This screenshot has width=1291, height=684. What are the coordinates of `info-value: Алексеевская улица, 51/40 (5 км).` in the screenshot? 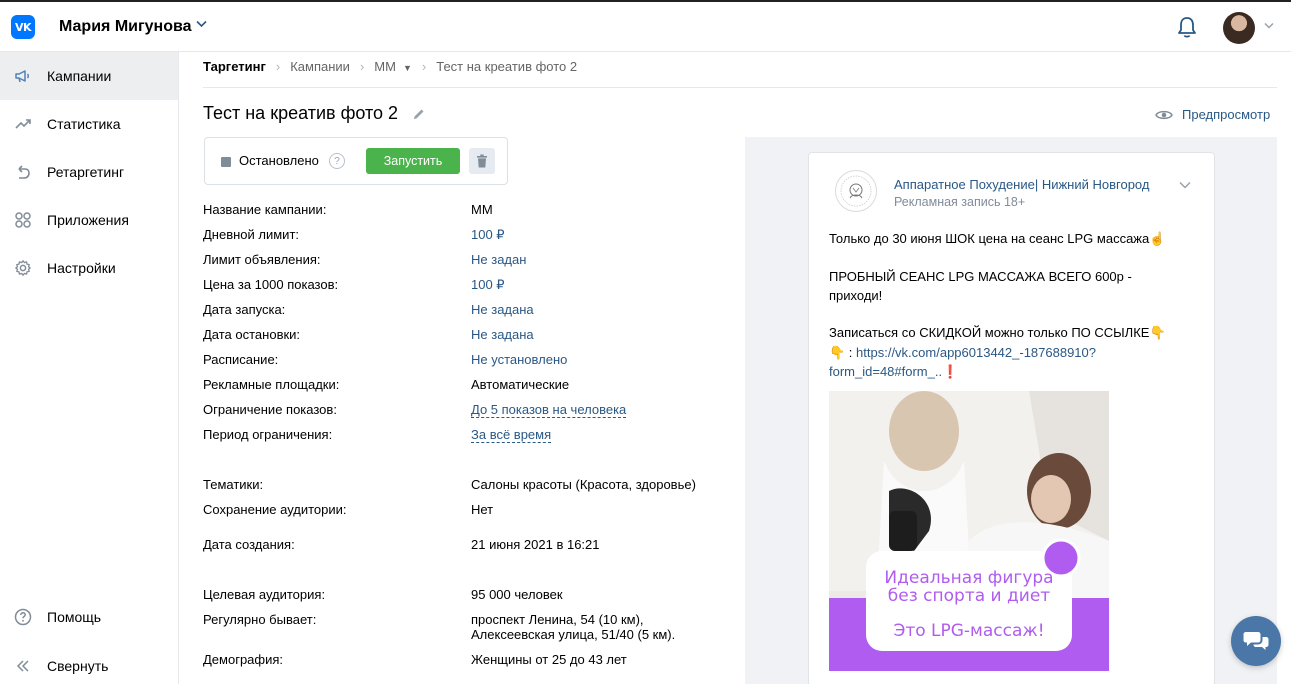 It's located at (573, 634).